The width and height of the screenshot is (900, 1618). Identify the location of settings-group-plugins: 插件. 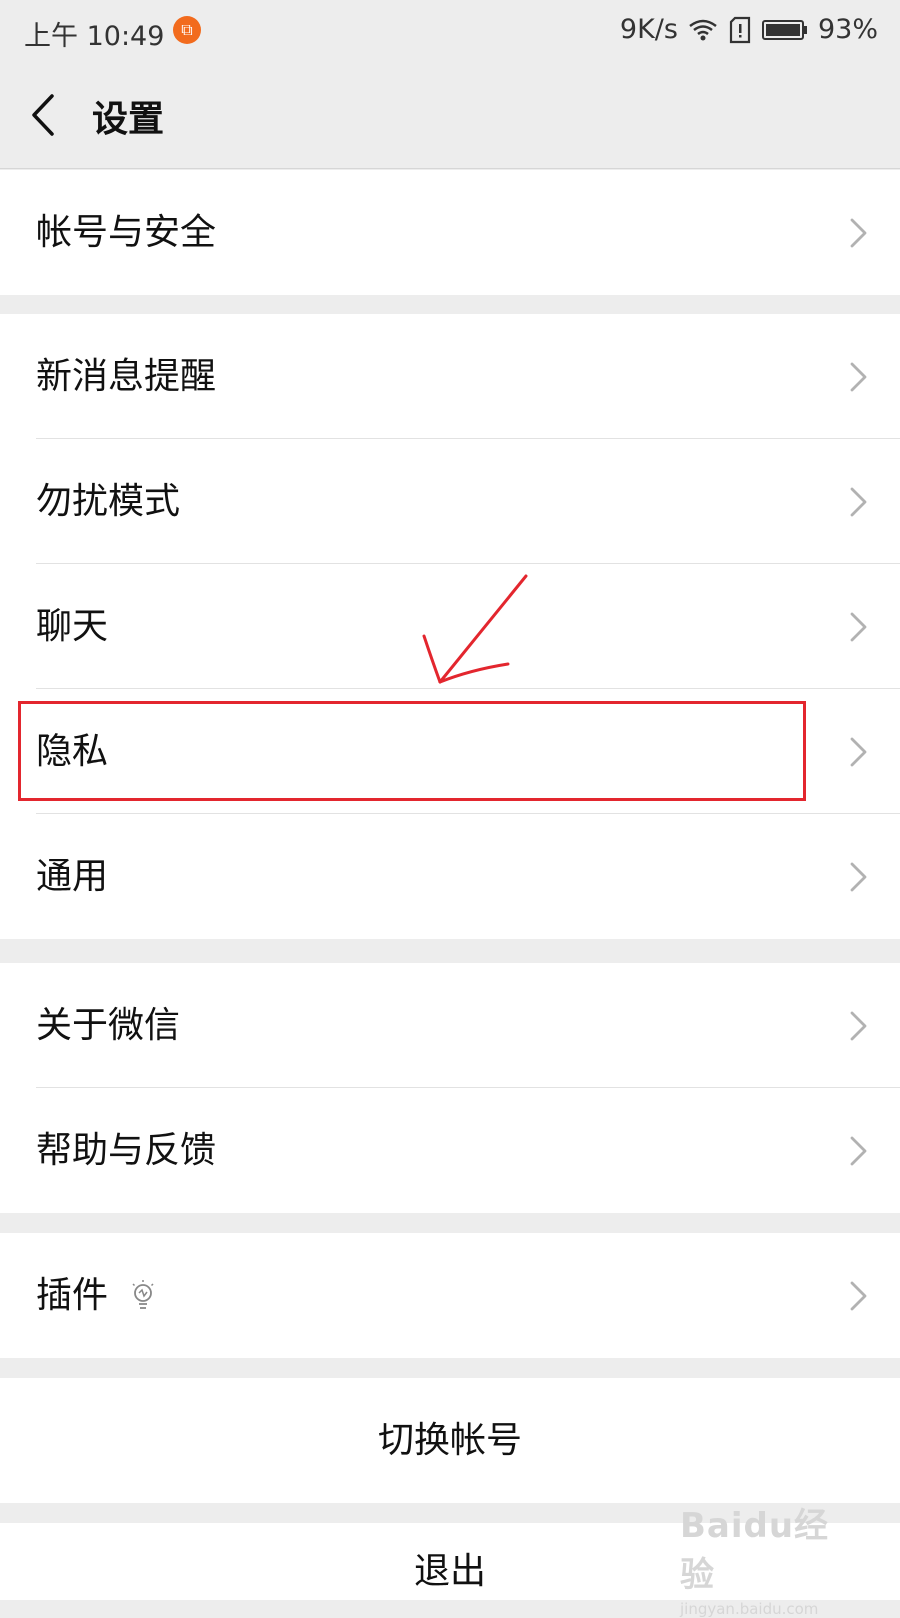
(450, 1295).